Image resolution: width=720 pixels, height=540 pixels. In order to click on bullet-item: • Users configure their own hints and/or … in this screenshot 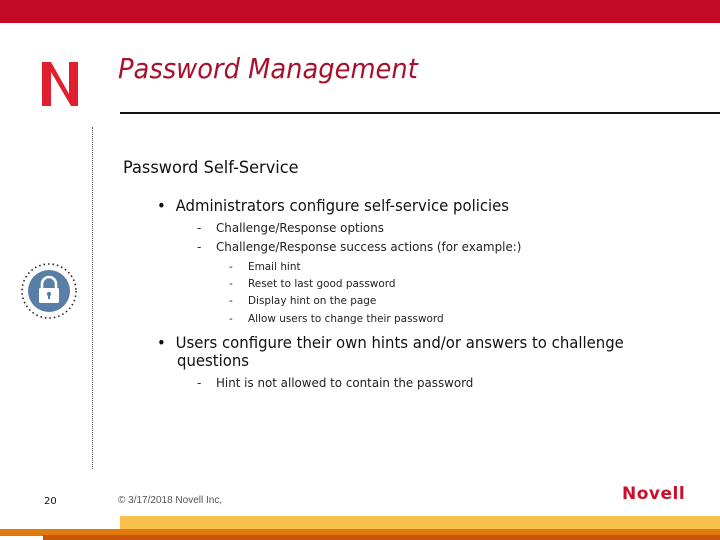, I will do `click(390, 342)`.